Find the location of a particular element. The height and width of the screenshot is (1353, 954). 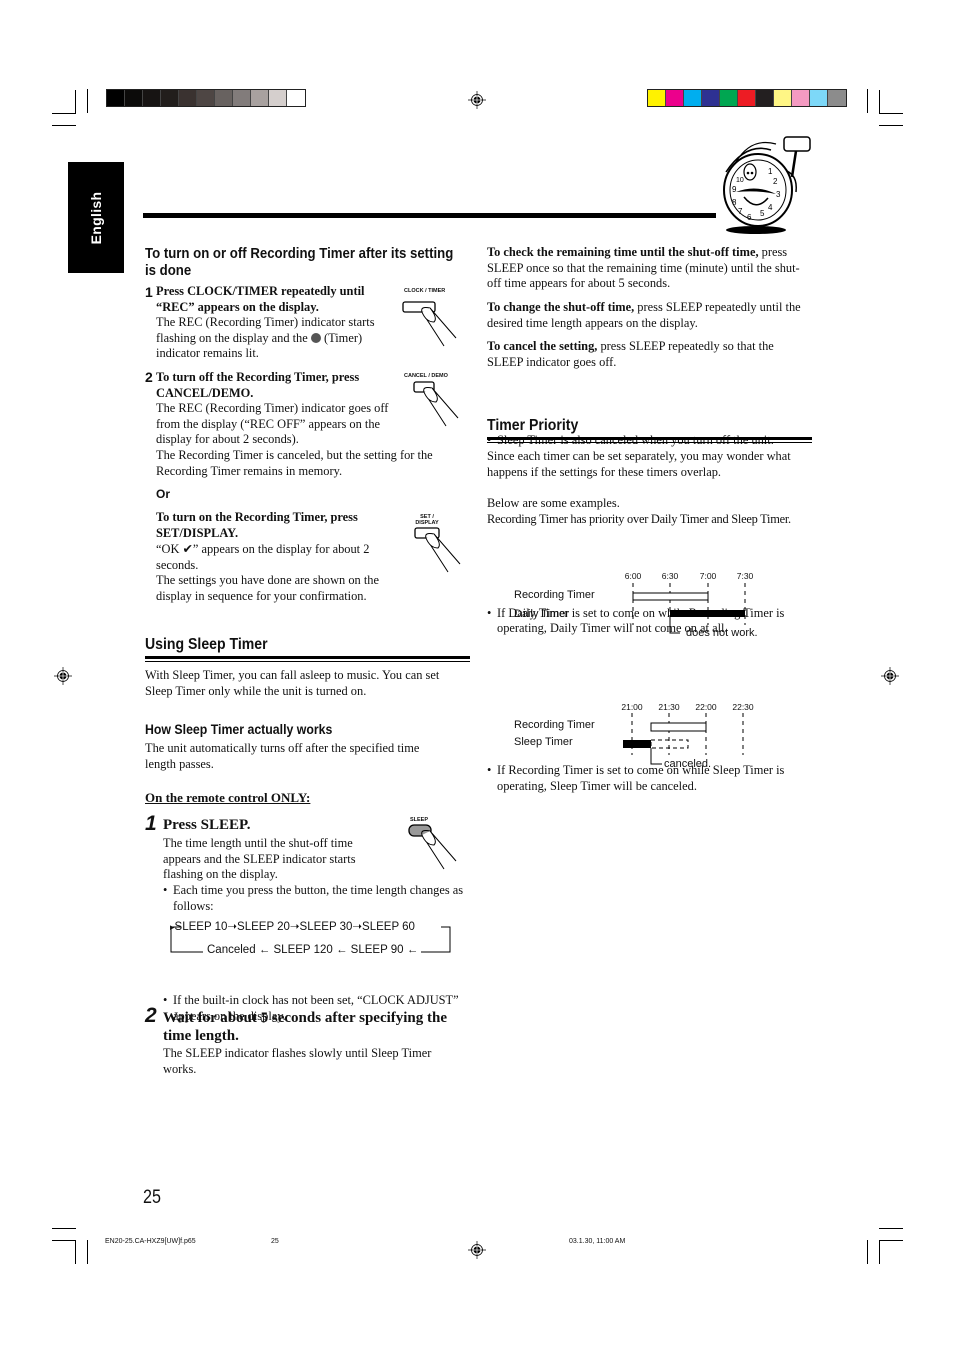

footer-file-name: EN20-25.CA-HXZ9[UW]f.p65 is located at coordinates (150, 1241).